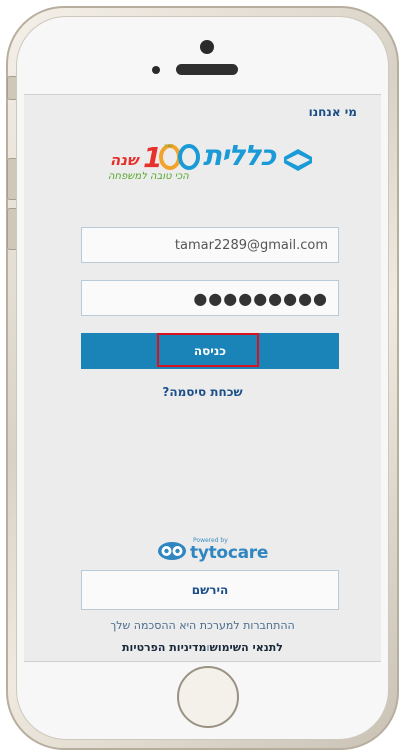  Describe the element at coordinates (156, 70) in the screenshot. I see `proximity-sensor` at that location.